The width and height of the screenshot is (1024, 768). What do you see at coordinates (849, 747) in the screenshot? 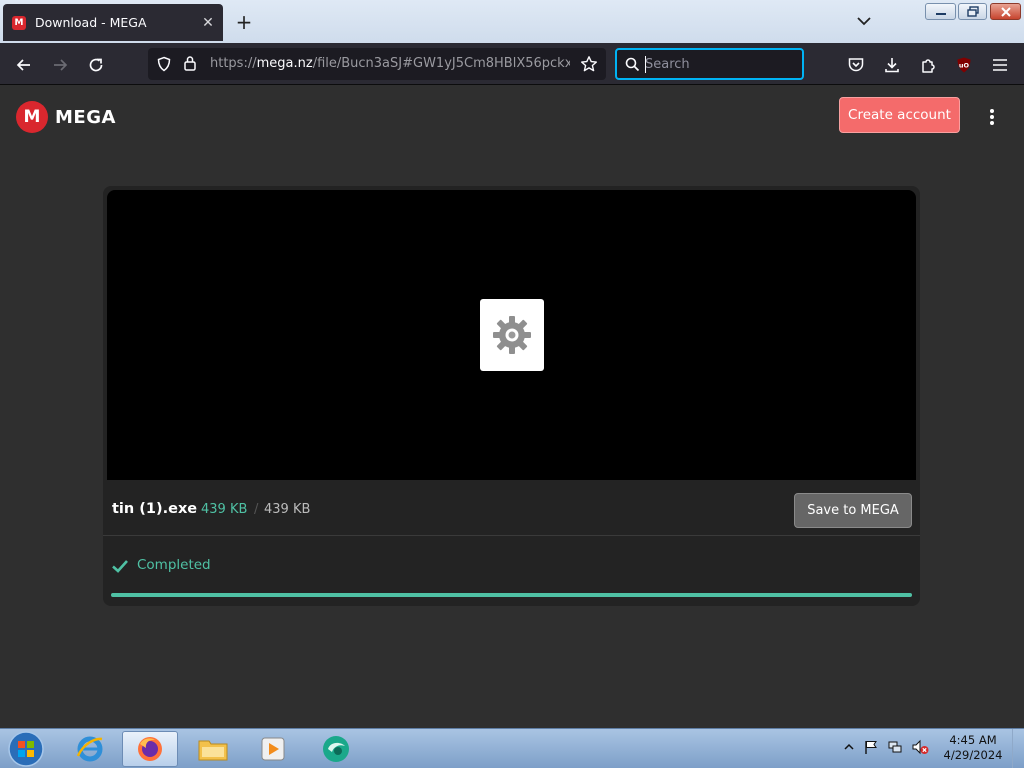
I see `show-hidden-icons-icon` at bounding box center [849, 747].